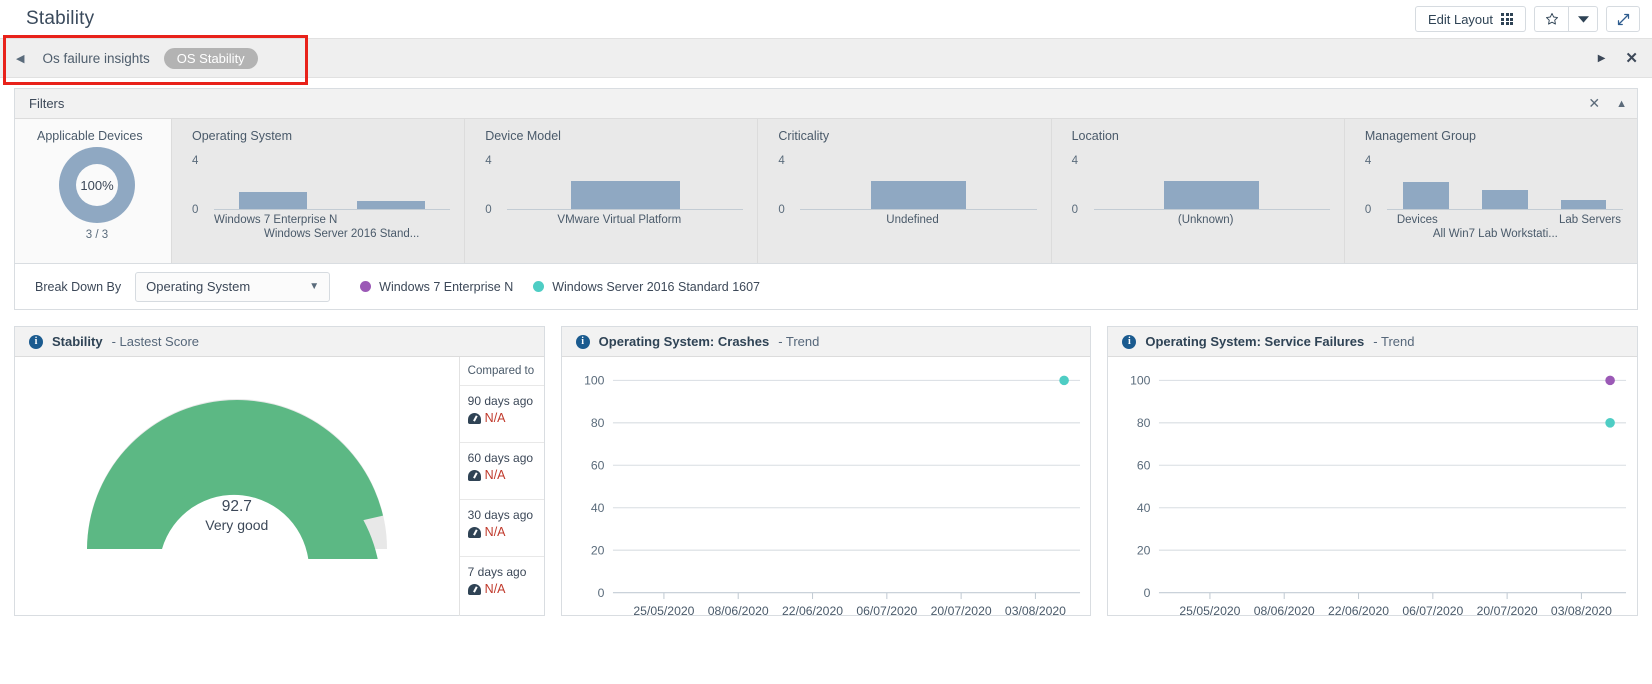 The image size is (1652, 684). Describe the element at coordinates (198, 286) in the screenshot. I see `breakdown-selected-value: Operating System` at that location.